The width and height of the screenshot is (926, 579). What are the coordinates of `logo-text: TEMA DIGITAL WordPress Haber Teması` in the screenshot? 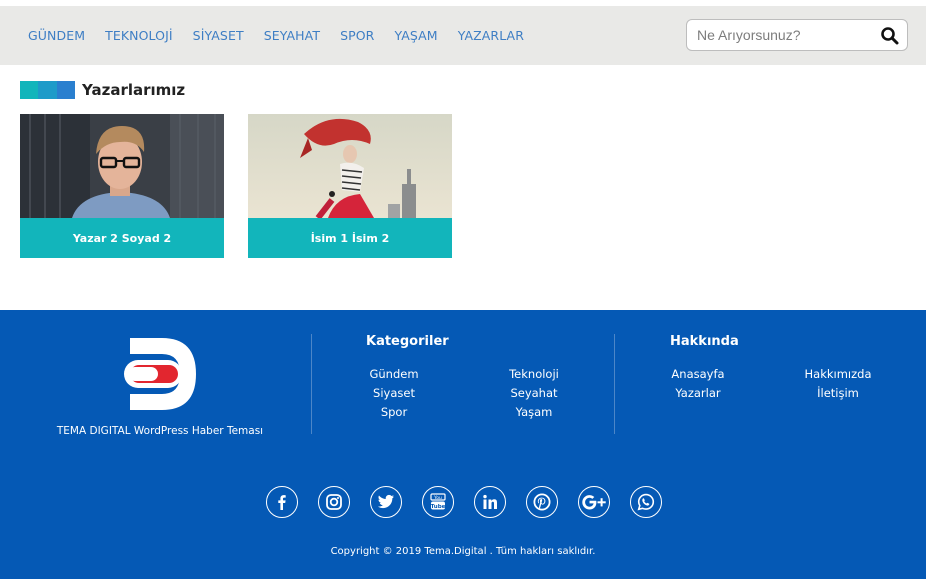 It's located at (160, 431).